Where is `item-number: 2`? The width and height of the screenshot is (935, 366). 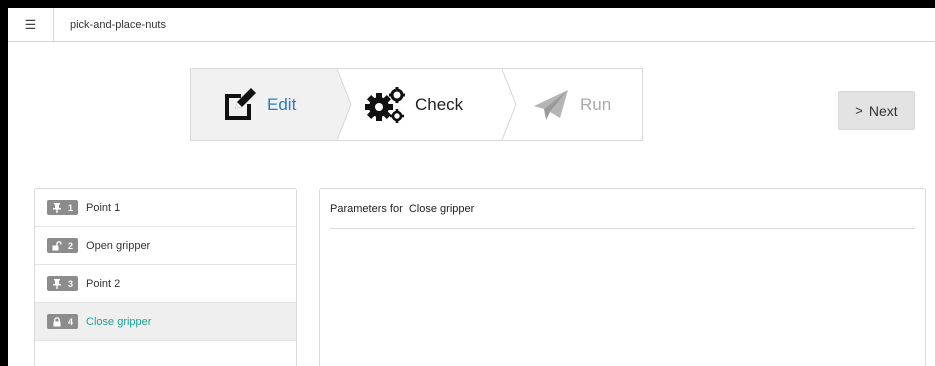
item-number: 2 is located at coordinates (71, 245).